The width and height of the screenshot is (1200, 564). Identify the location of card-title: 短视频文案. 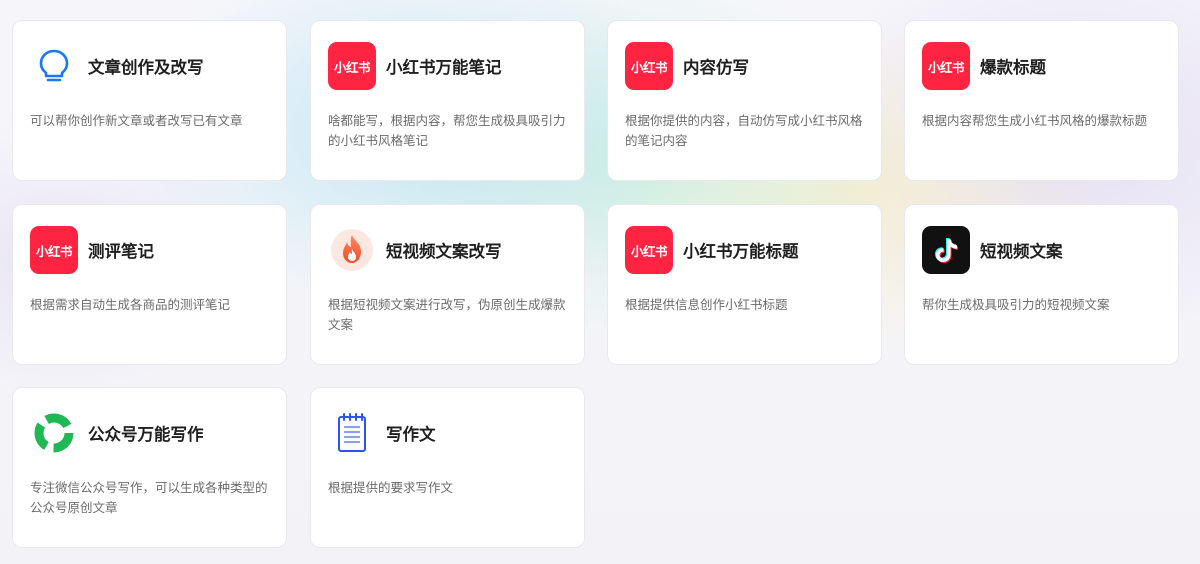
(1021, 251).